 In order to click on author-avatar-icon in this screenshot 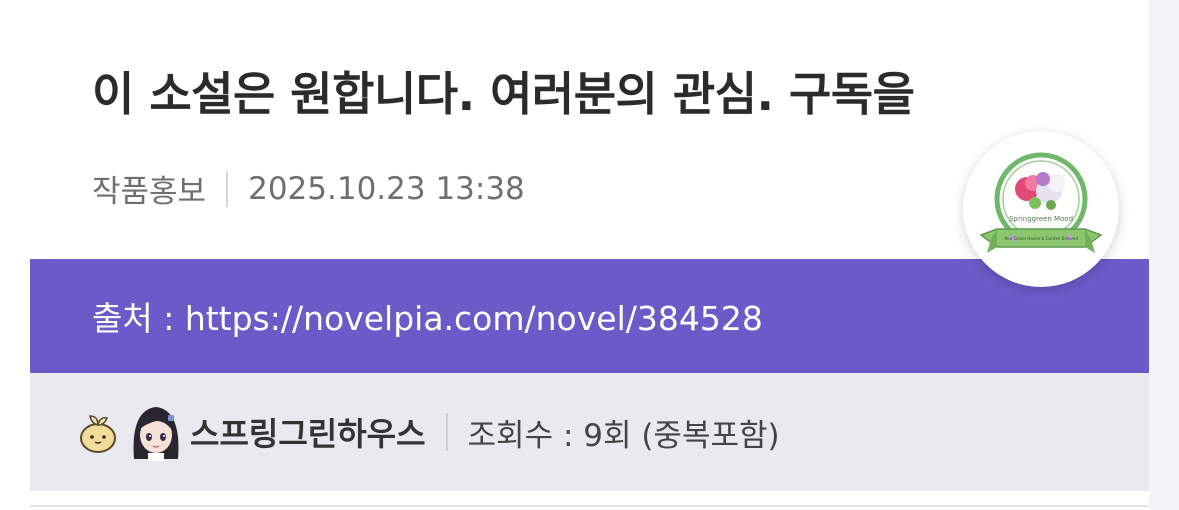, I will do `click(156, 432)`.